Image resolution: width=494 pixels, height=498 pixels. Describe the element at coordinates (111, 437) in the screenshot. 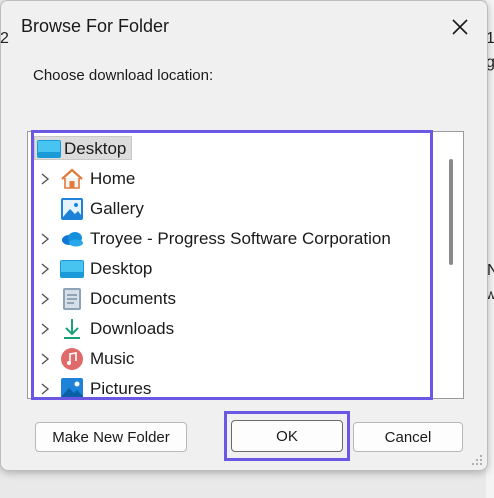

I see `make-new-folder-button: Make New Folder` at that location.